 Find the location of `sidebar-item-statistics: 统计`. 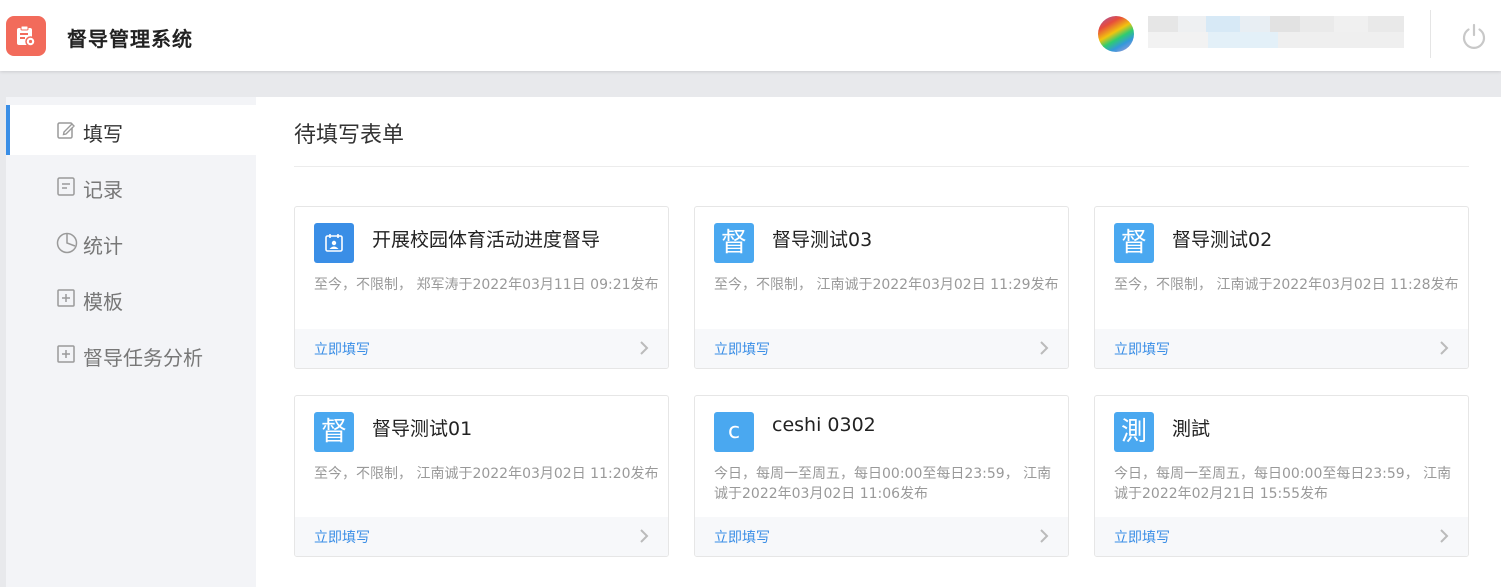

sidebar-item-statistics: 统计 is located at coordinates (131, 242).